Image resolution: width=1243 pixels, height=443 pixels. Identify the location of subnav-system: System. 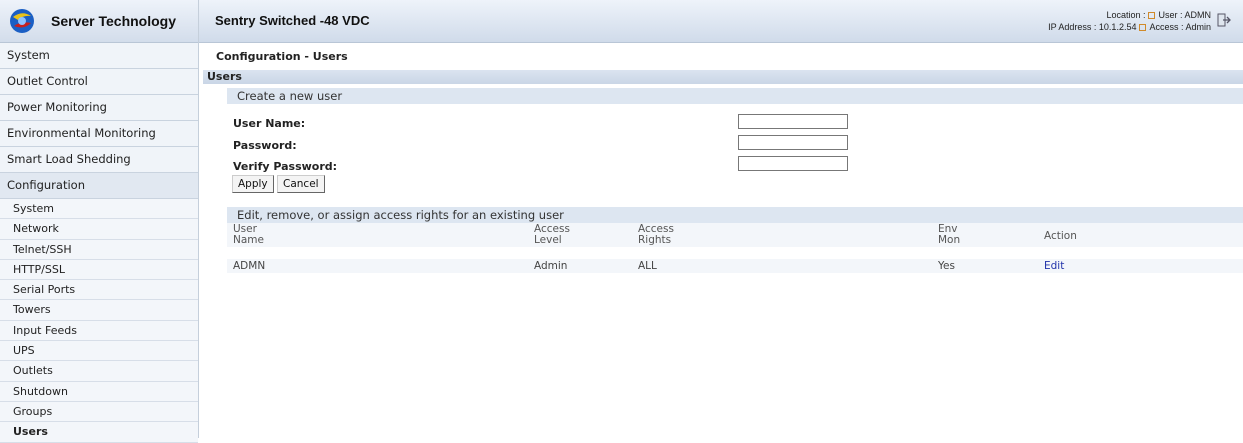
(99, 209).